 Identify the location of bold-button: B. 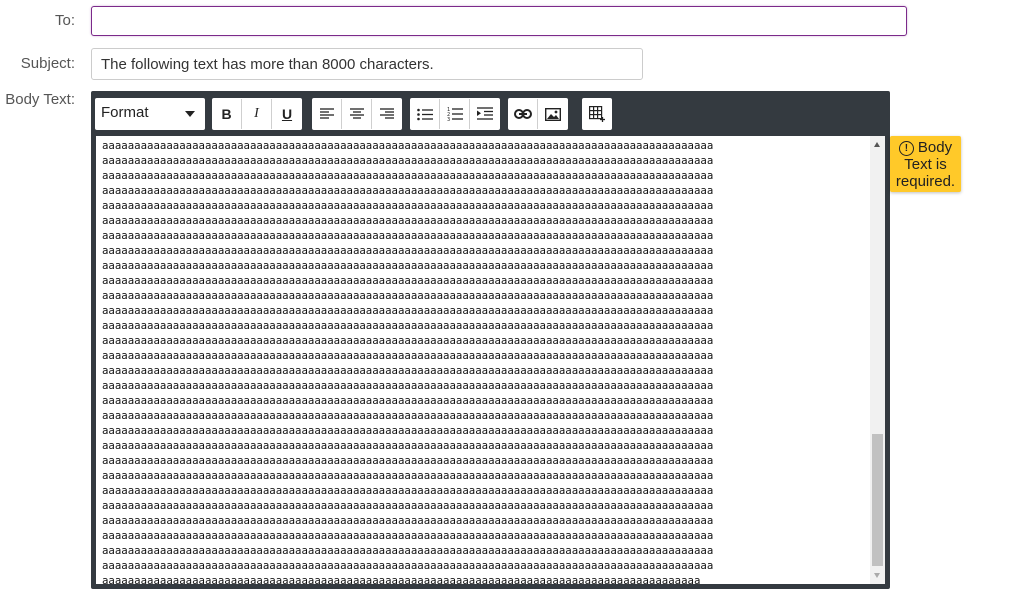
(227, 114).